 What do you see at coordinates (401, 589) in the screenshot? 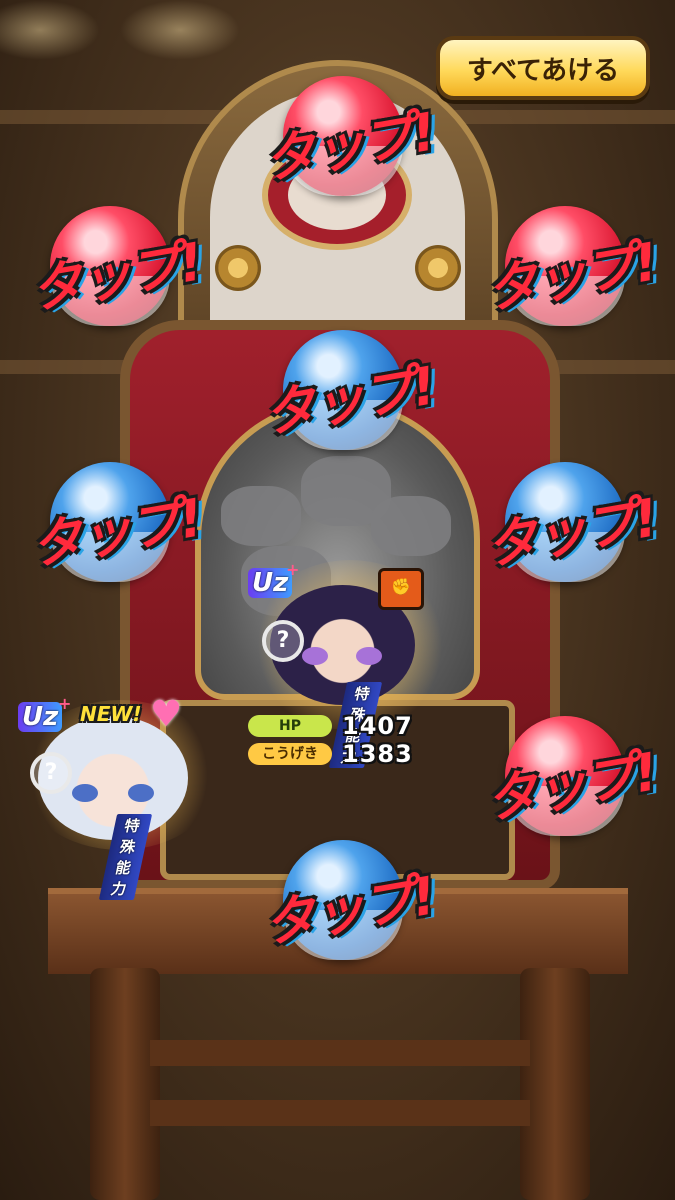
I see `fist-icon: ✊` at bounding box center [401, 589].